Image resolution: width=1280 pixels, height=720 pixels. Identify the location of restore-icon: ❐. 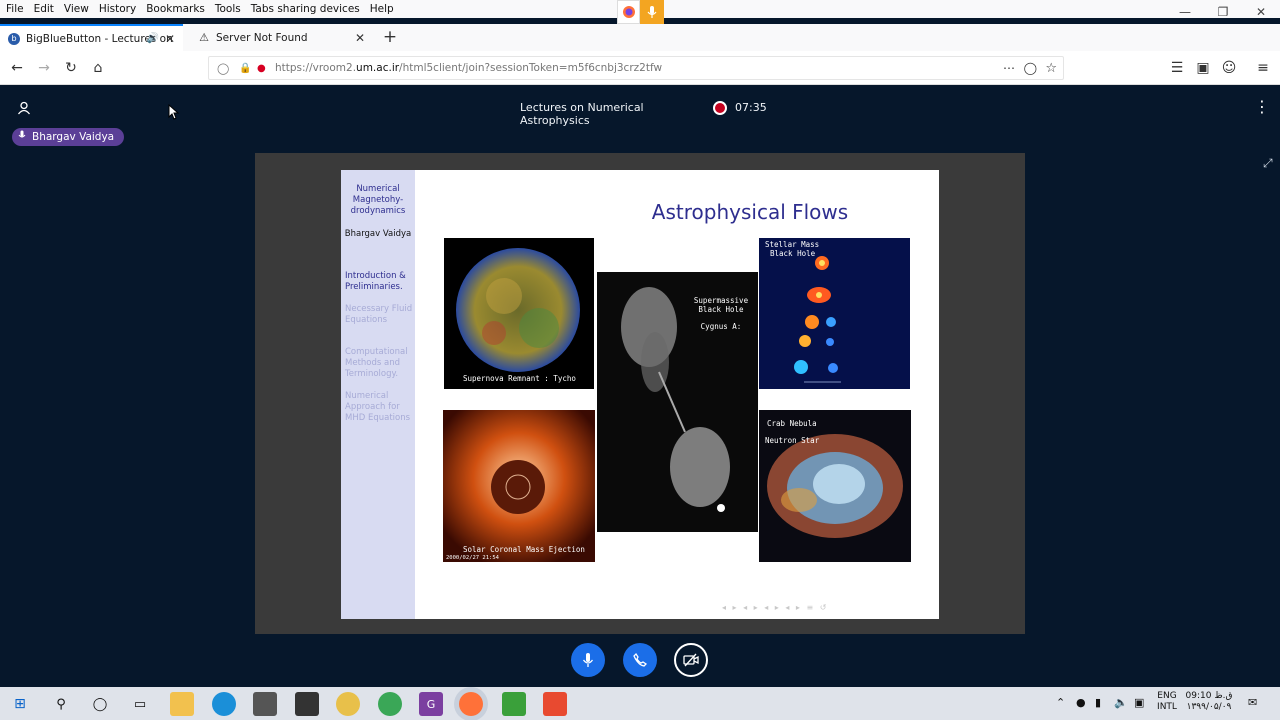
(1223, 12).